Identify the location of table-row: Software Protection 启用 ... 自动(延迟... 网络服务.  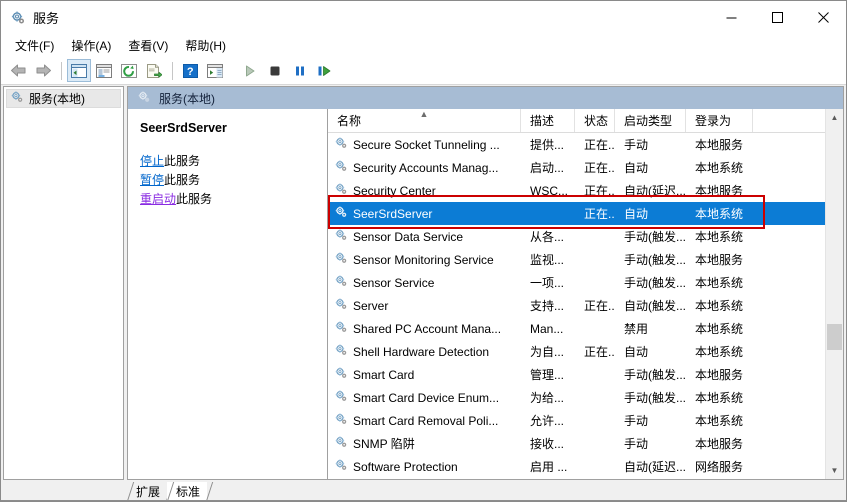
(585, 466).